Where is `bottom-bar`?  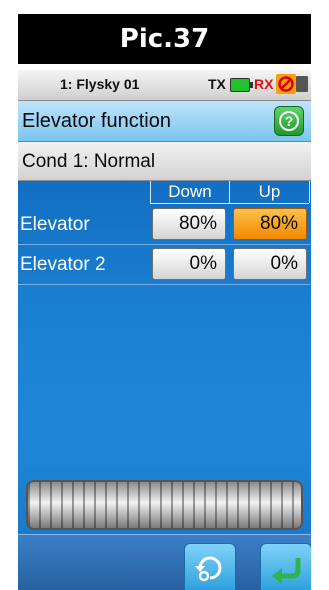 bottom-bar is located at coordinates (164, 562).